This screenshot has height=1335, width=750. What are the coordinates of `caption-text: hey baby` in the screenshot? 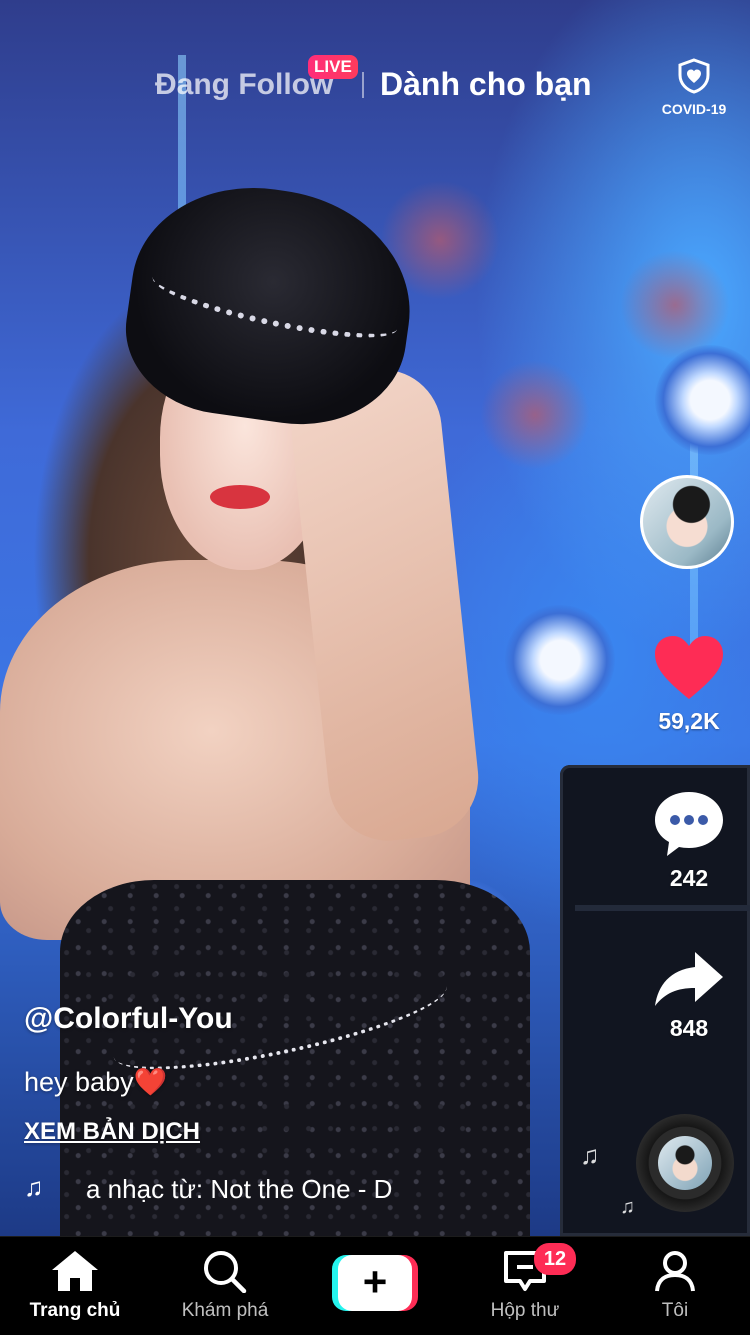 It's located at (79, 1082).